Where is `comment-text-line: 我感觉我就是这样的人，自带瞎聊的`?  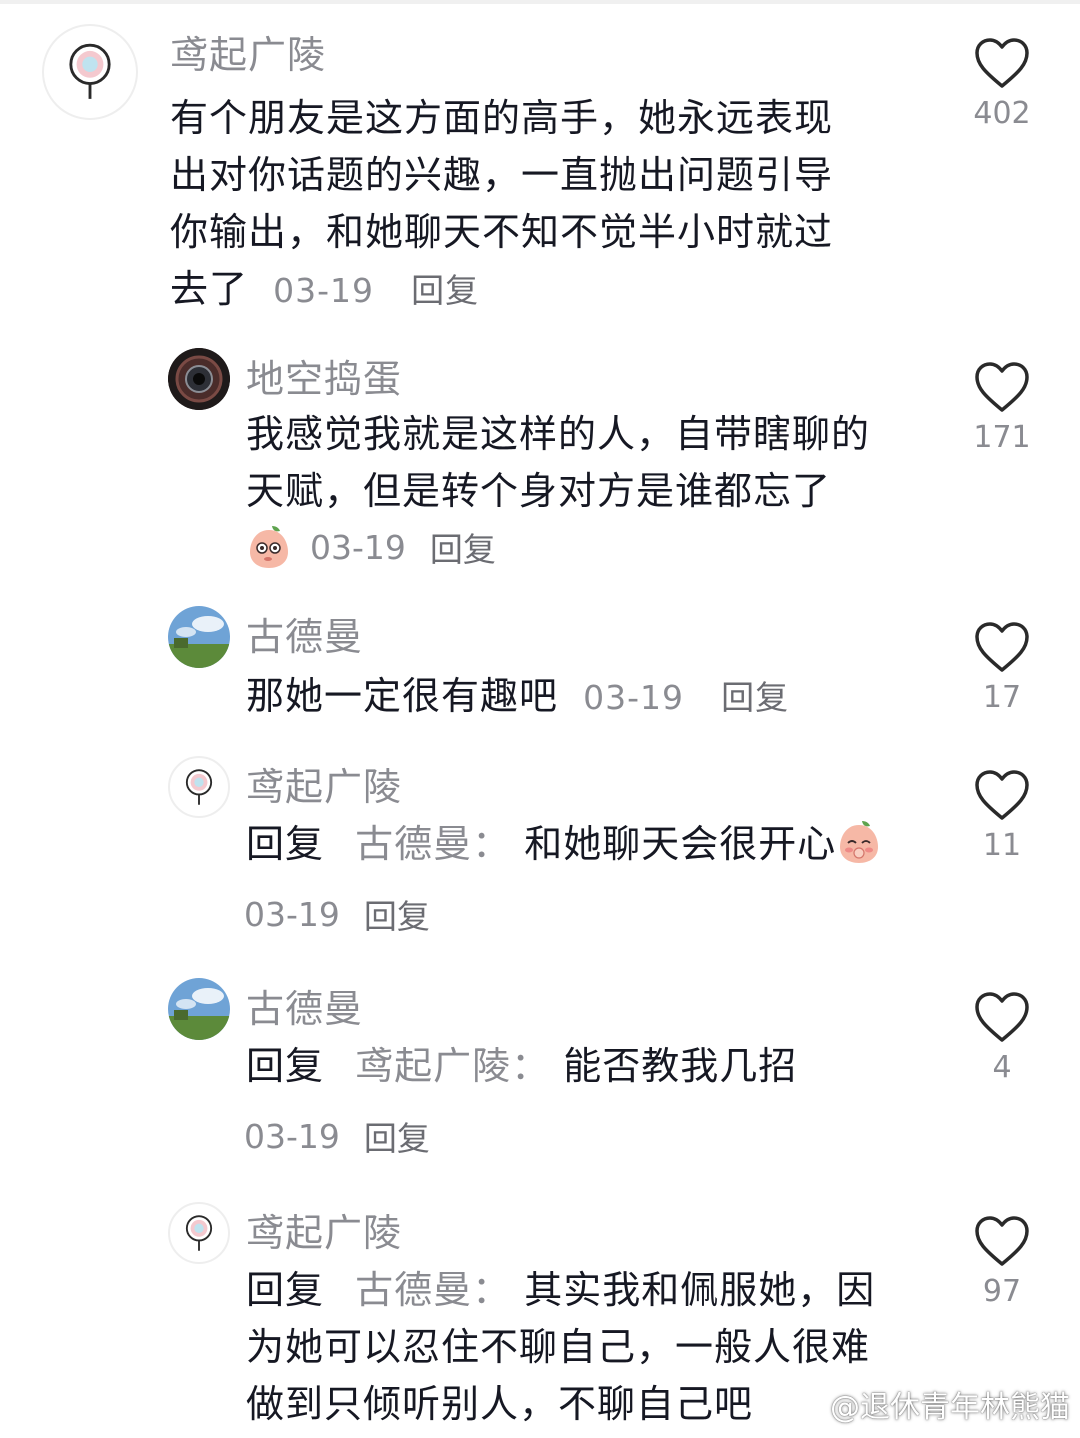 comment-text-line: 我感觉我就是这样的人，自带瞎聊的 is located at coordinates (558, 434).